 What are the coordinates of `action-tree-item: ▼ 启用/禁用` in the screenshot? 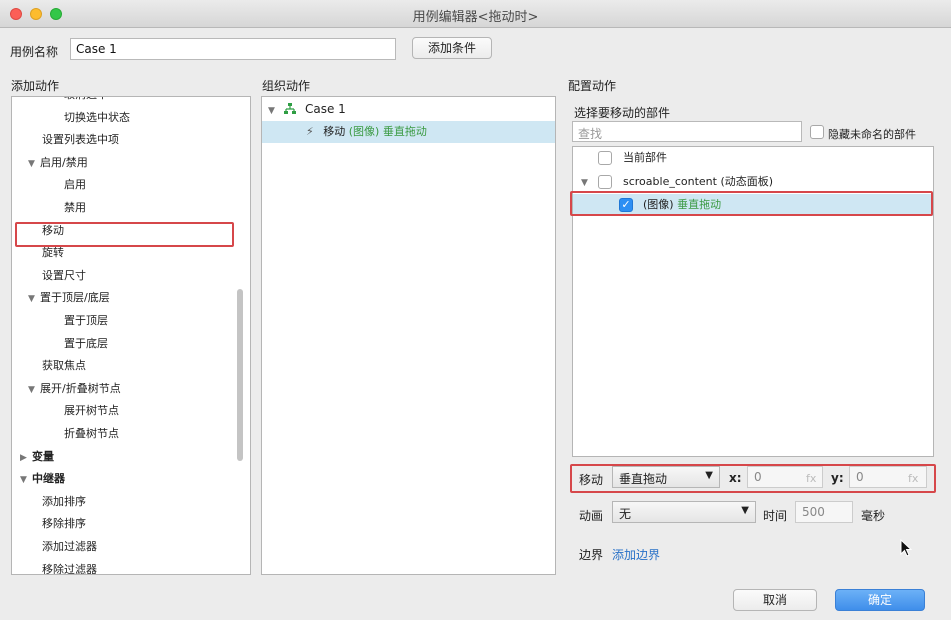 It's located at (58, 163).